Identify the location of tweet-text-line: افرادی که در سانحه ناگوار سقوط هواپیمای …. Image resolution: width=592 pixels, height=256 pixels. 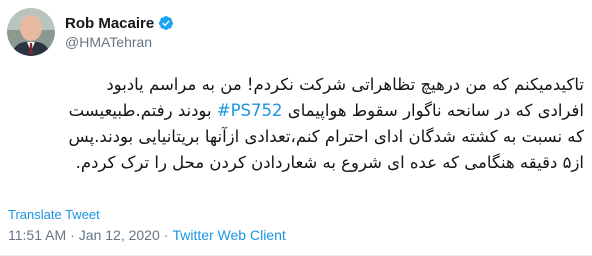
(296, 111).